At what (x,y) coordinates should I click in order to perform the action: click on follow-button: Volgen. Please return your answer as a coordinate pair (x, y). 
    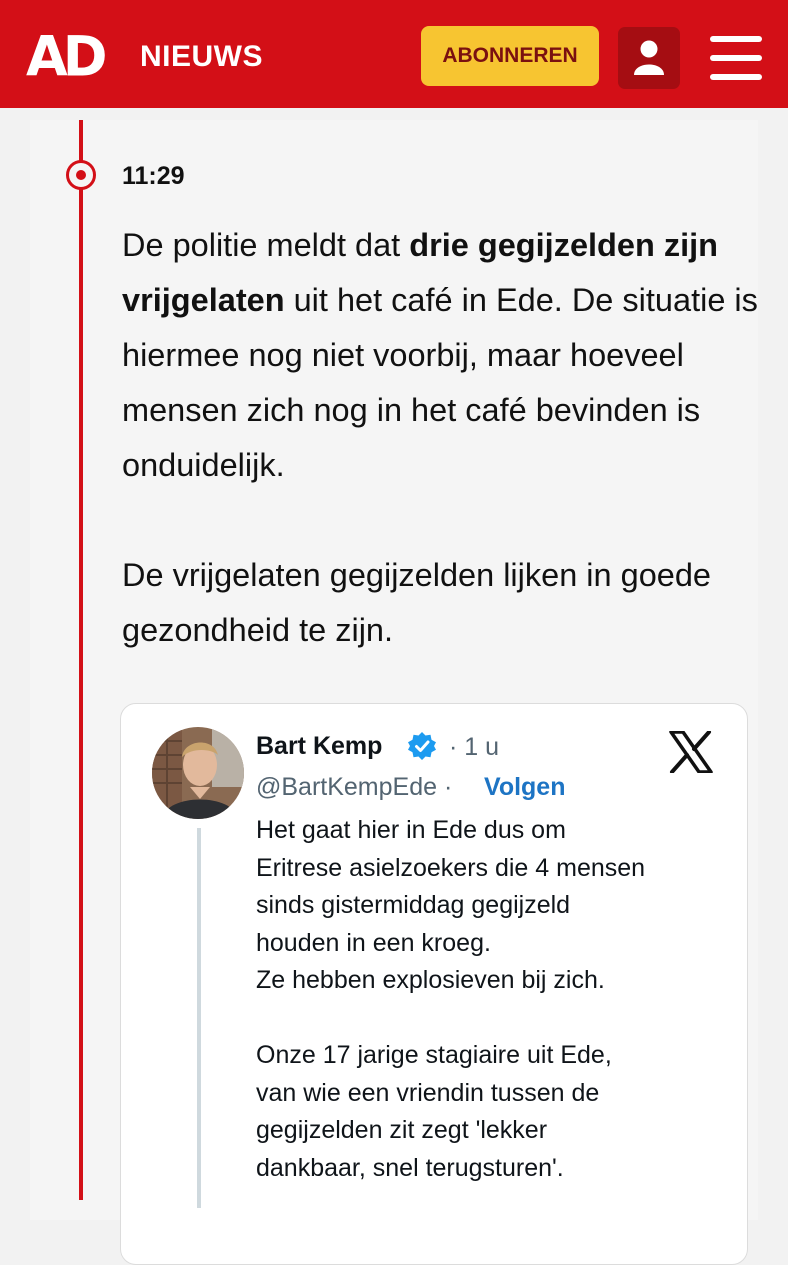
    Looking at the image, I should click on (524, 787).